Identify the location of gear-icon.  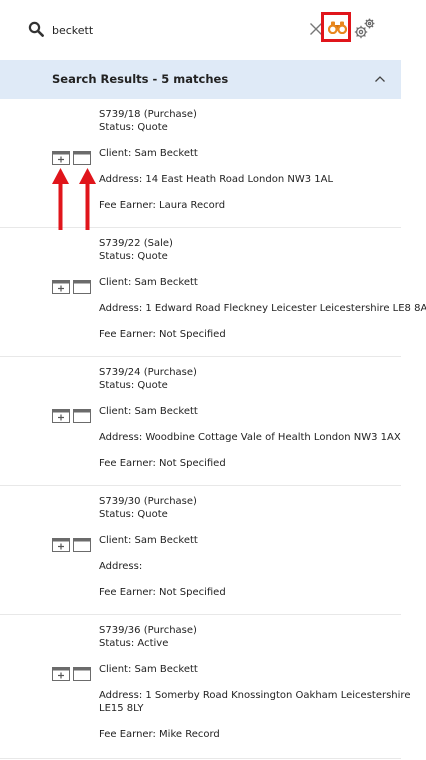
(365, 29).